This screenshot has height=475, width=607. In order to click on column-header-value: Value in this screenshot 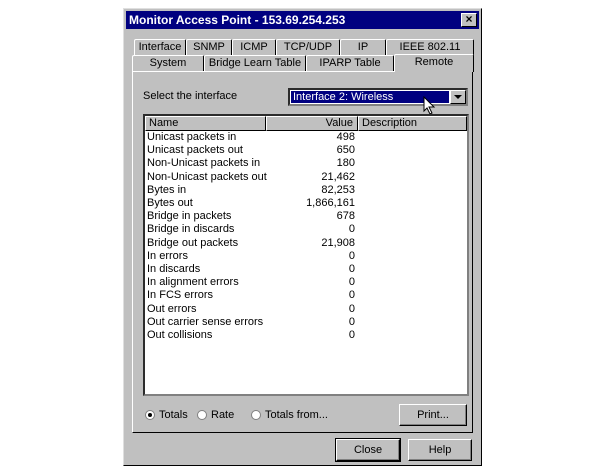, I will do `click(312, 123)`.